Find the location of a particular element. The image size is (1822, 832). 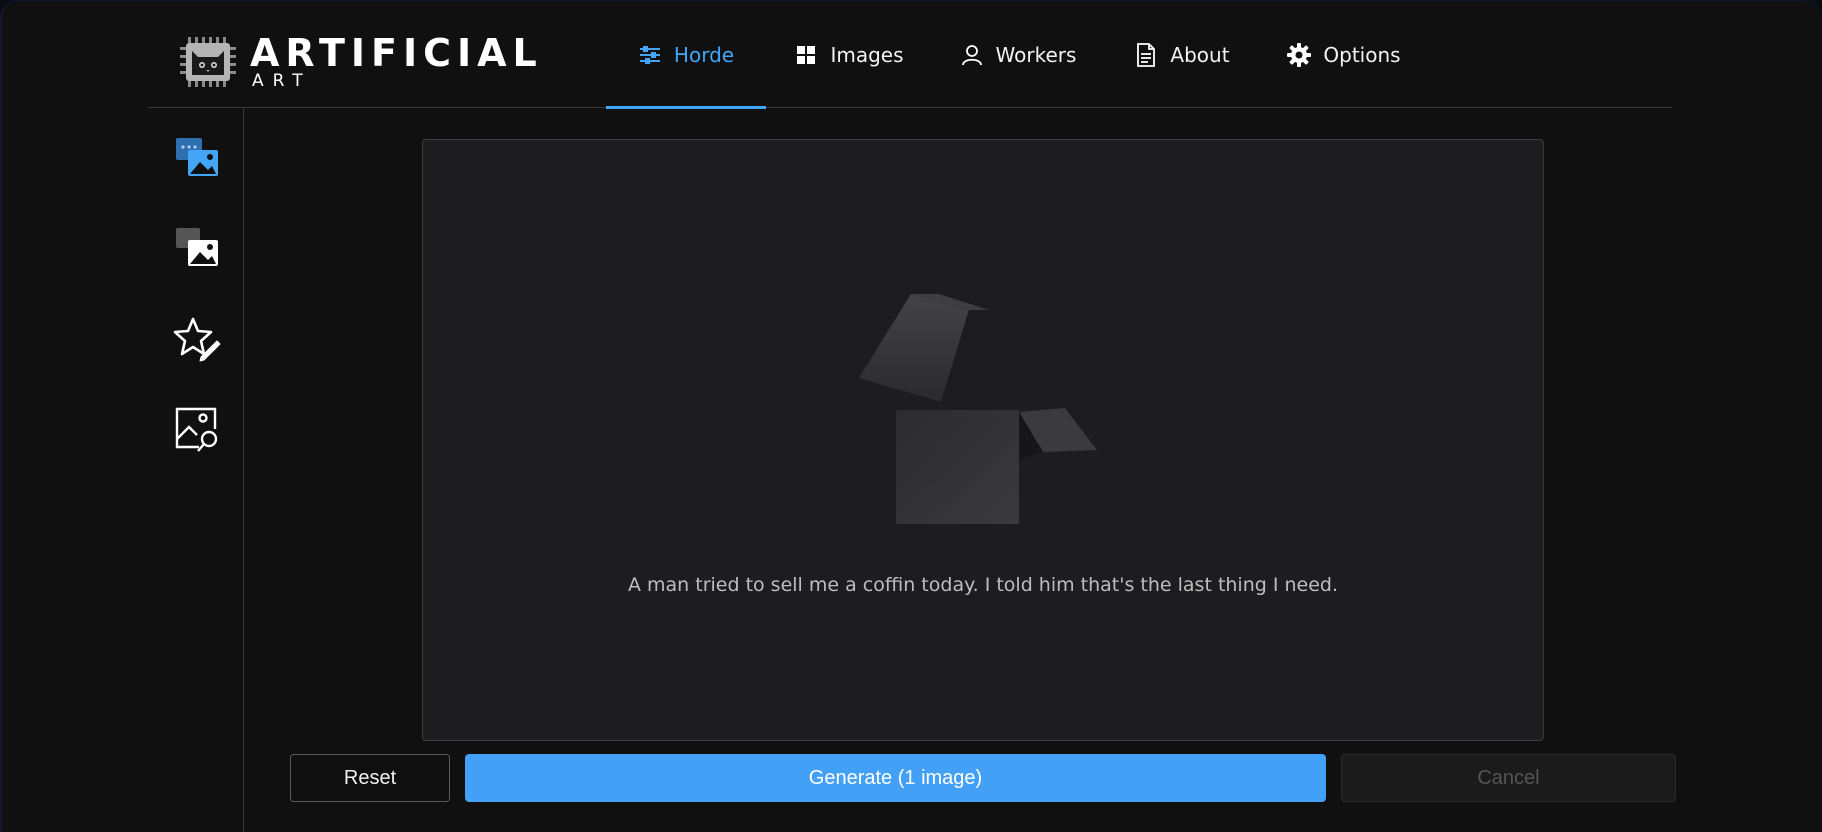

nav-tab-workers: Workers is located at coordinates (1018, 55).